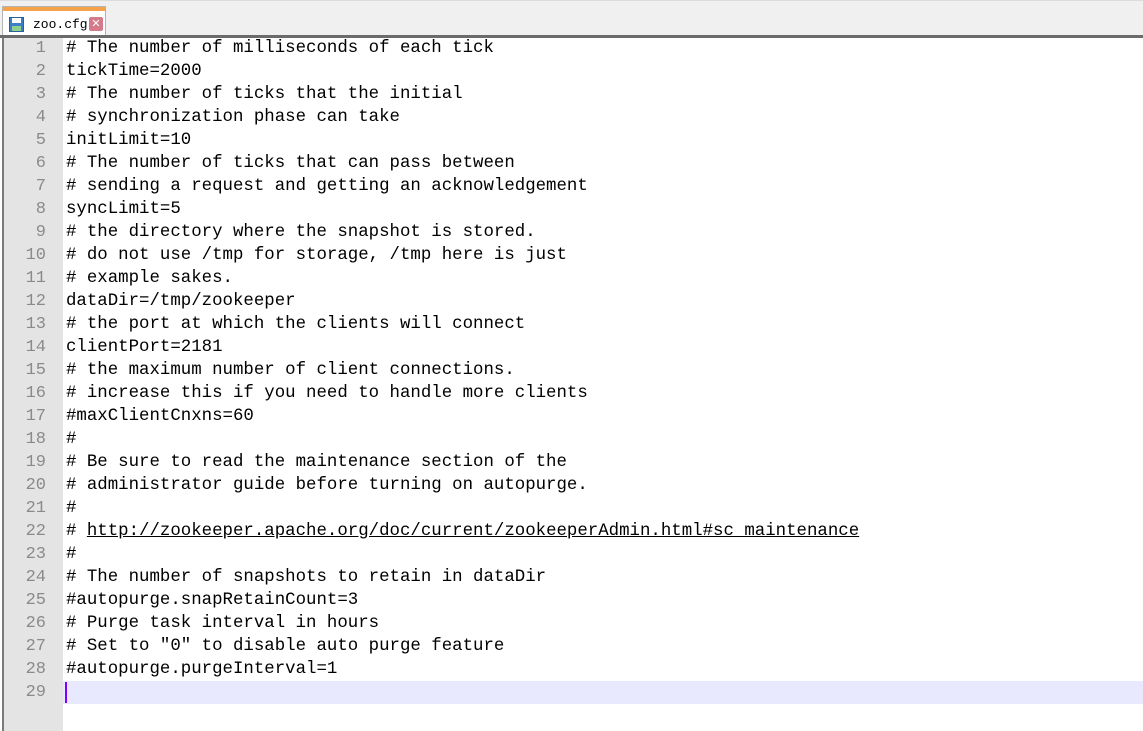 The image size is (1143, 731). I want to click on code-line: # The number of ticks that the initial, so click(264, 94).